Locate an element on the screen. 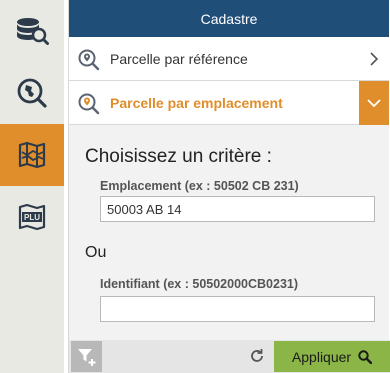 Image resolution: width=390 pixels, height=373 pixels. criteria-heading: Choisissez un critère : is located at coordinates (178, 156).